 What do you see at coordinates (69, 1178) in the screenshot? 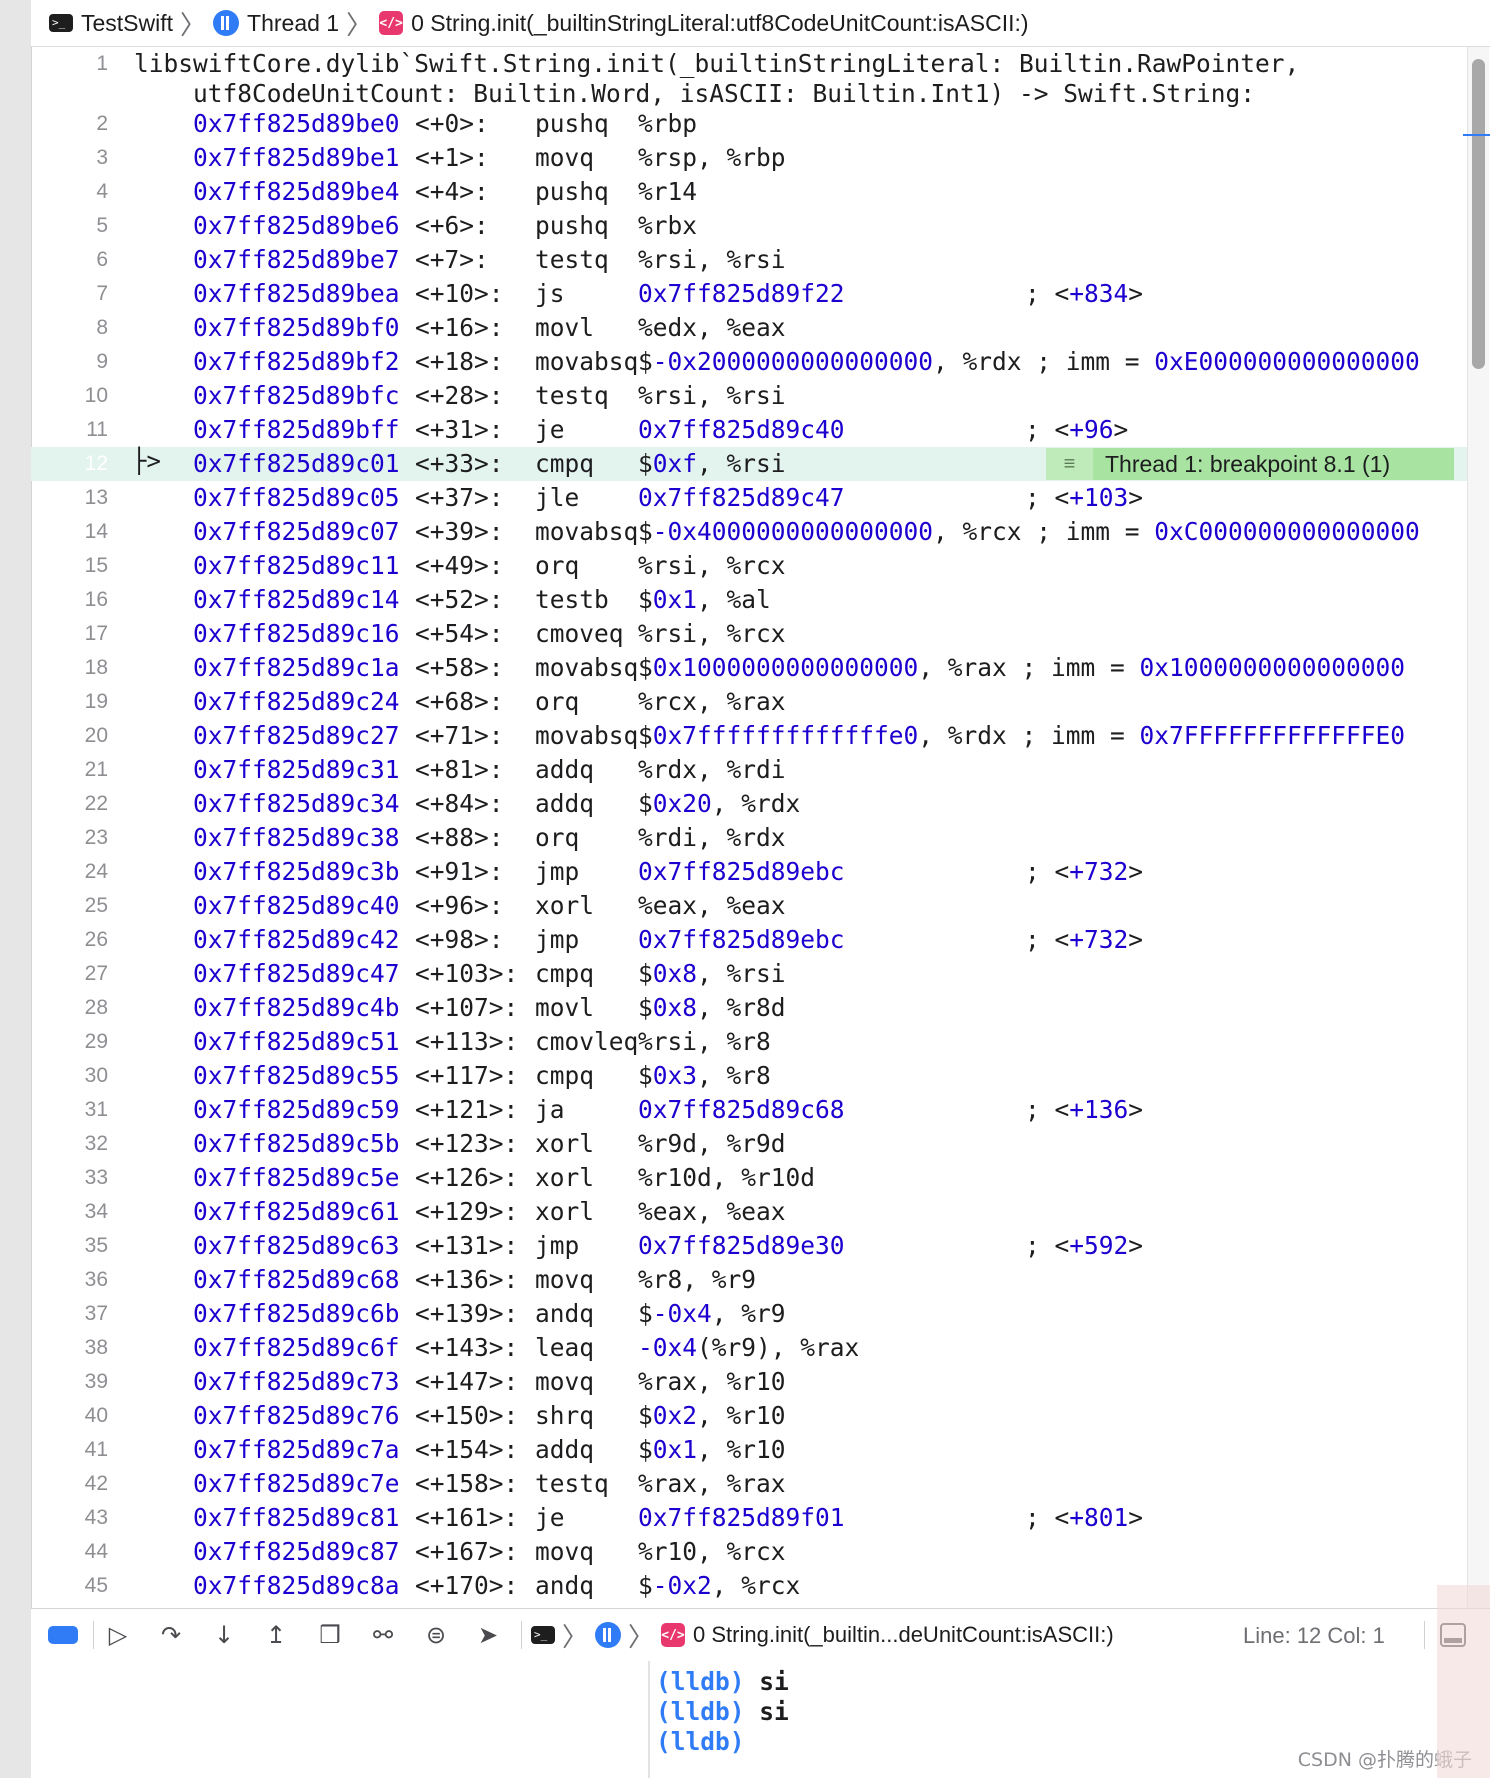
I see `line-number: 33` at bounding box center [69, 1178].